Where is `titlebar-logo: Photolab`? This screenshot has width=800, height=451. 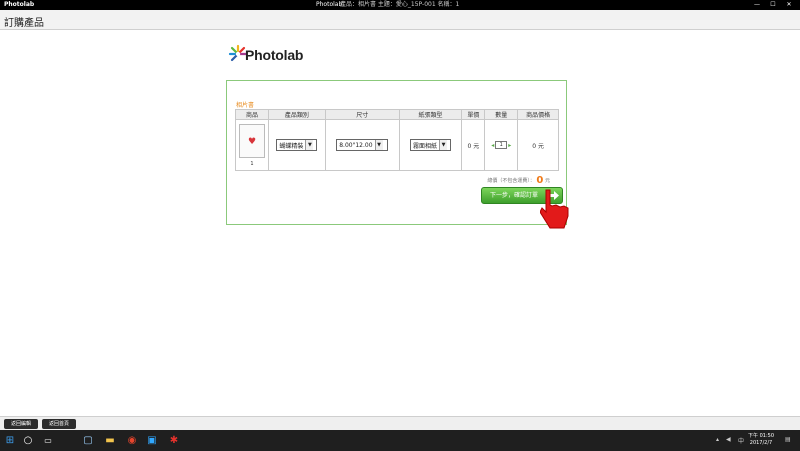 titlebar-logo: Photolab is located at coordinates (19, 4).